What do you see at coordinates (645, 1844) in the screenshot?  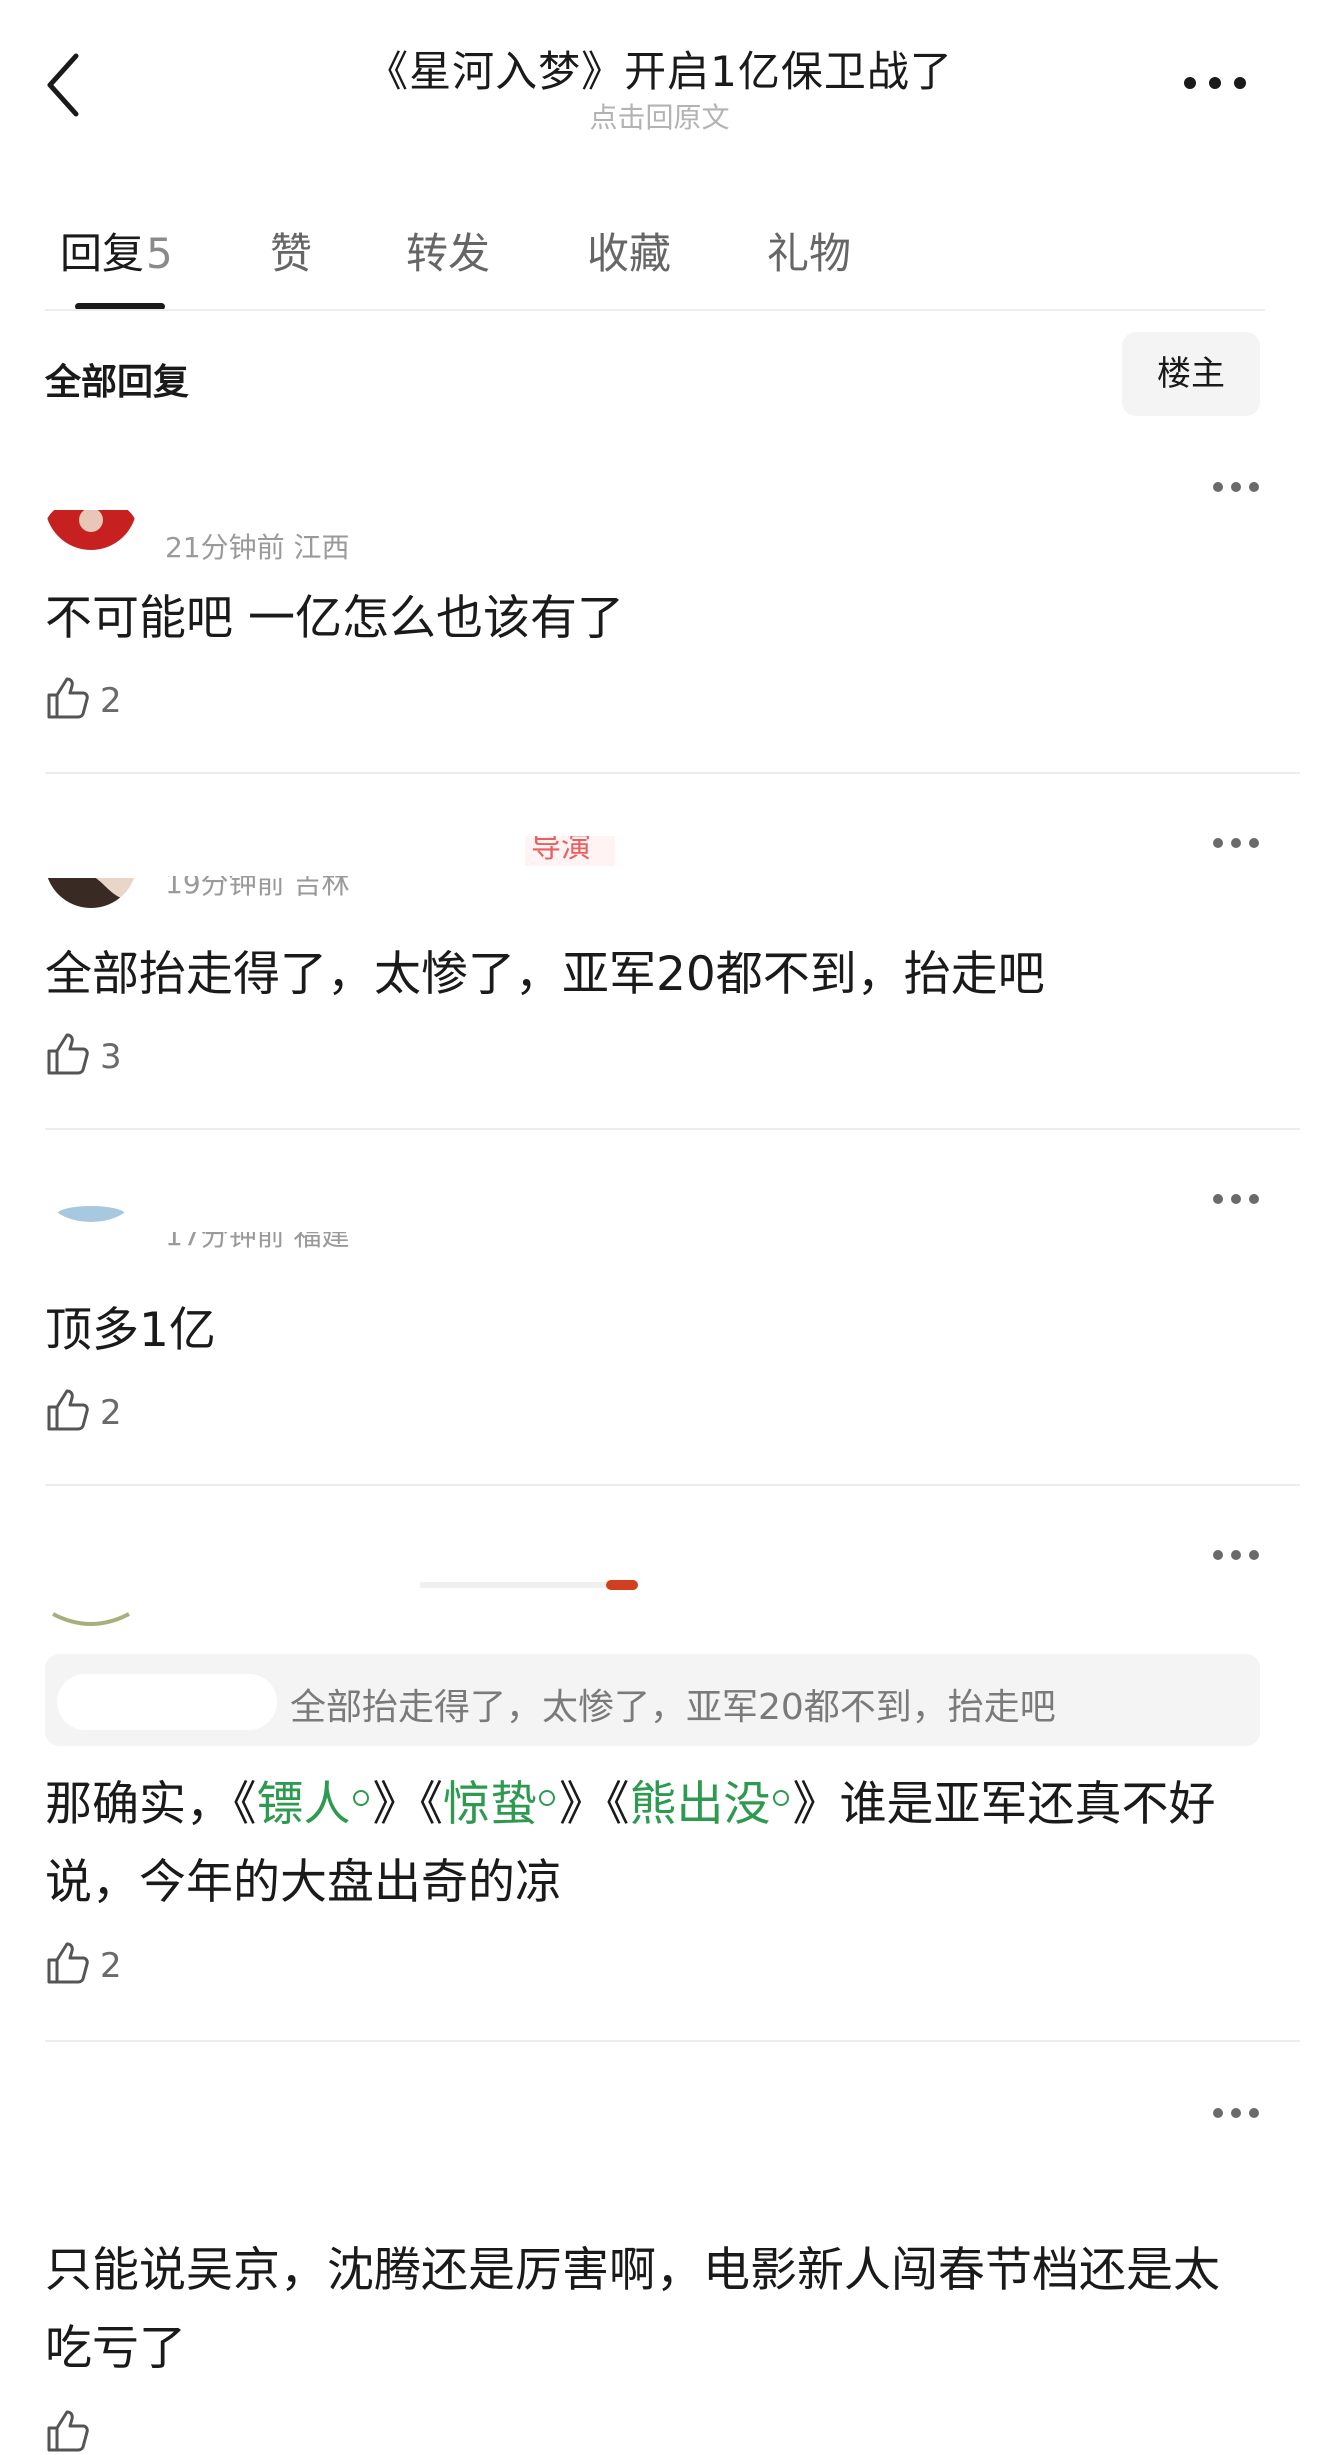 I see `comment-text: 那确实，《镖人 》《惊蛰 》《熊出没 》谁是亚军还真不好说，今年的大盘出奇的凉` at bounding box center [645, 1844].